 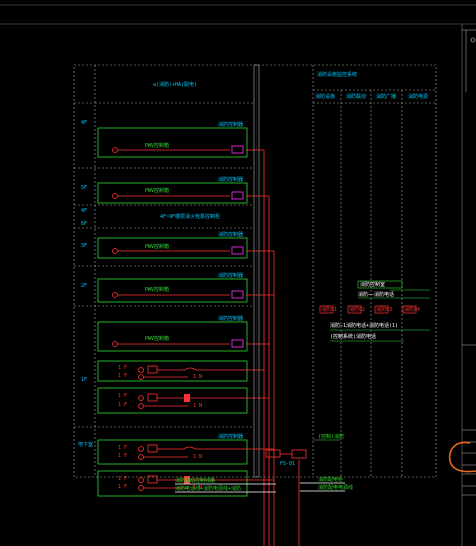 I want to click on panel-4f: 消防控制器 PWV控制箱, so click(x=172, y=139).